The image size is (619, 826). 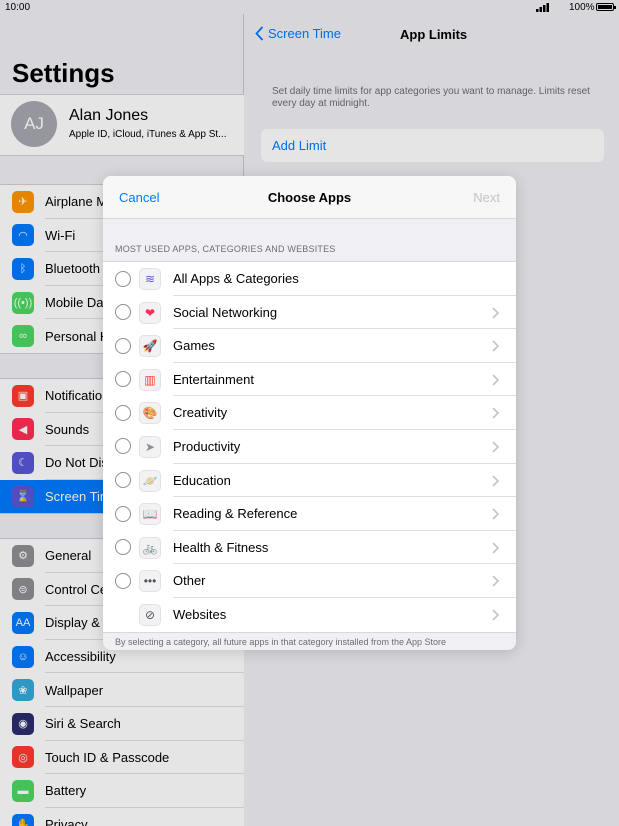 I want to click on compass-icon: ⊘, so click(x=150, y=614).